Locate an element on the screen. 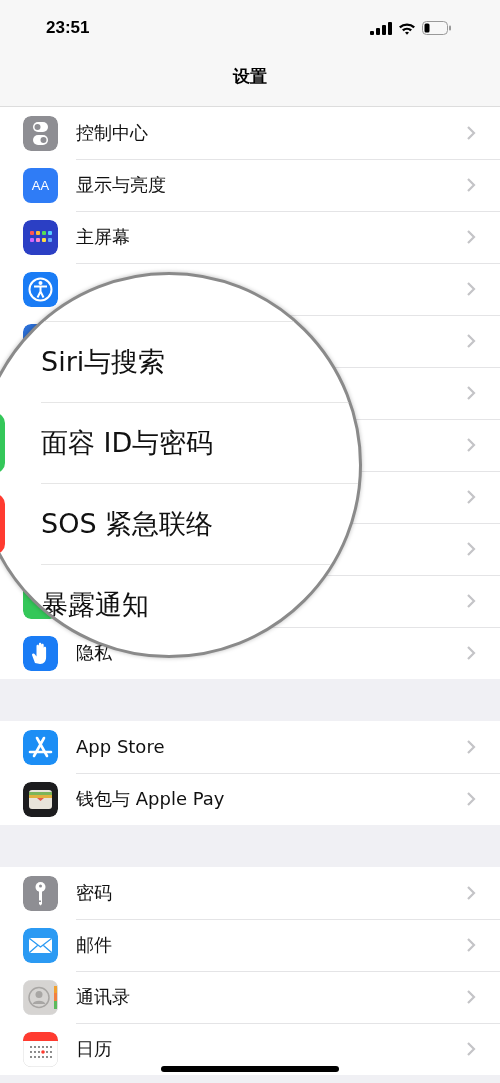 The image size is (500, 1083). display-icon: AA is located at coordinates (40, 185).